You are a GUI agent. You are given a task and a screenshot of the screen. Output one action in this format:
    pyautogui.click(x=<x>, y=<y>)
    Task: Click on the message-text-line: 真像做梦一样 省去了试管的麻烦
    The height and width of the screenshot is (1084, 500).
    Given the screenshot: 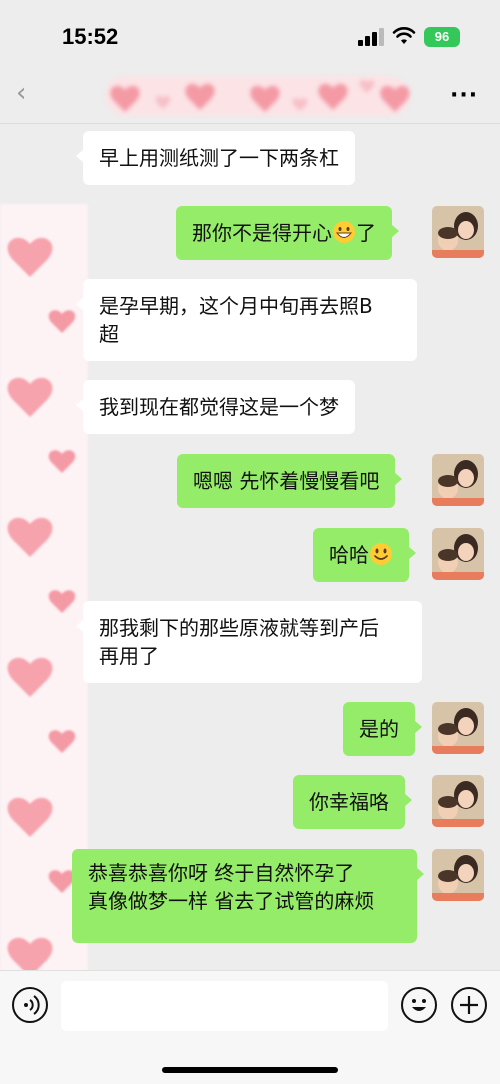 What is the action you would take?
    pyautogui.click(x=231, y=901)
    